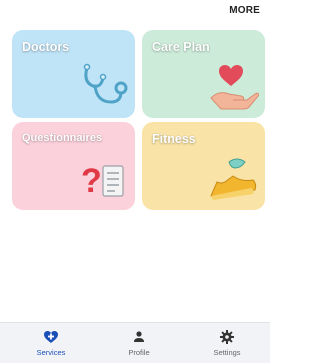 The width and height of the screenshot is (320, 363). What do you see at coordinates (62, 138) in the screenshot?
I see `tile-label: Questionnaires` at bounding box center [62, 138].